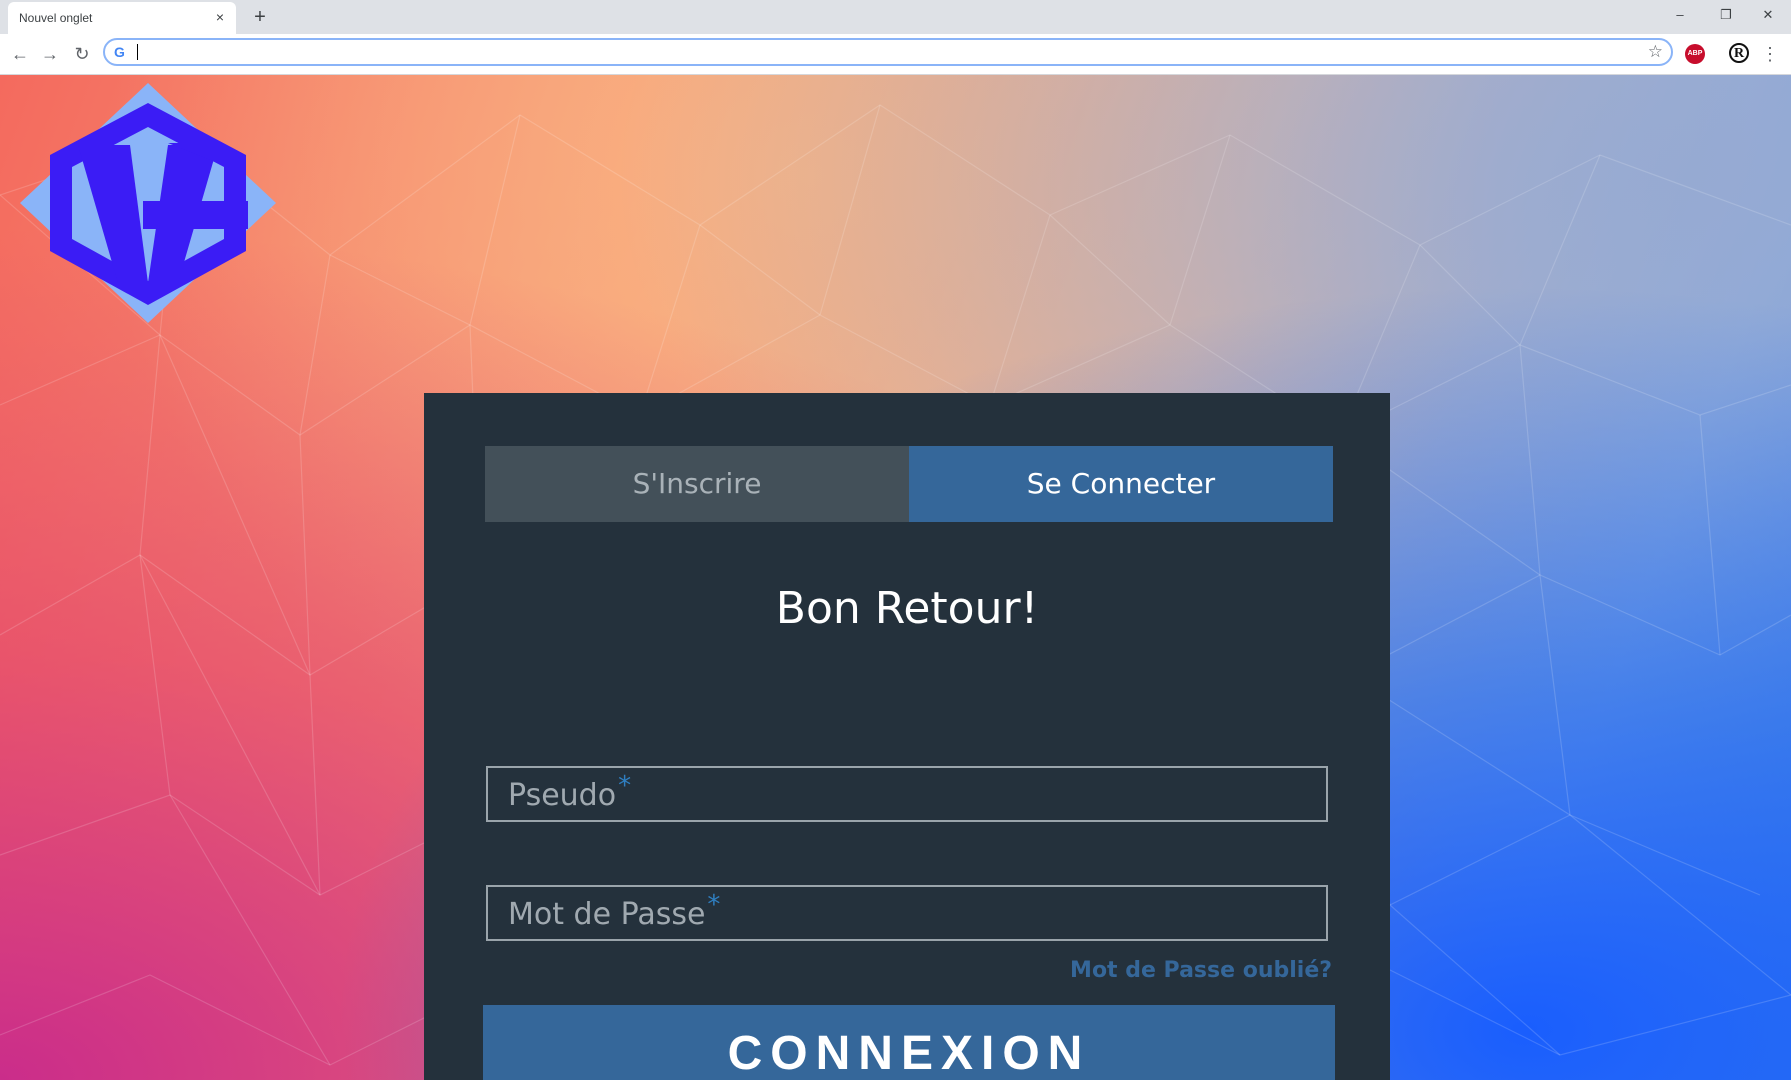 This screenshot has height=1080, width=1791. What do you see at coordinates (20, 54) in the screenshot?
I see `back-arrow-icon: ←` at bounding box center [20, 54].